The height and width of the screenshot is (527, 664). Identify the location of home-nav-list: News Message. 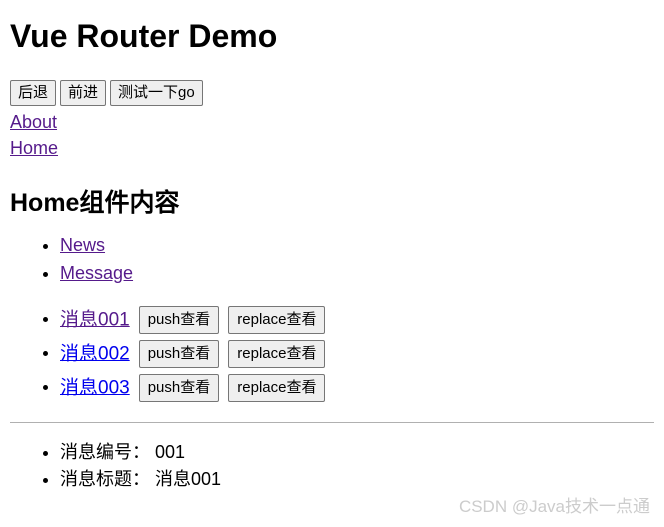
(332, 260).